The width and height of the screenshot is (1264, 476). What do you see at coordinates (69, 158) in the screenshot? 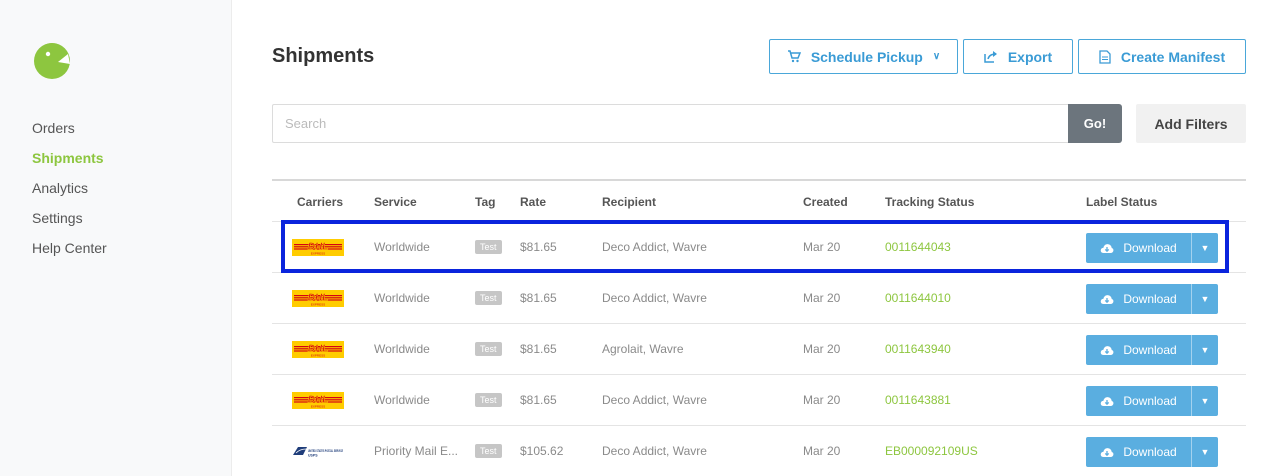
I see `sidebar-item-shipments: Shipments` at bounding box center [69, 158].